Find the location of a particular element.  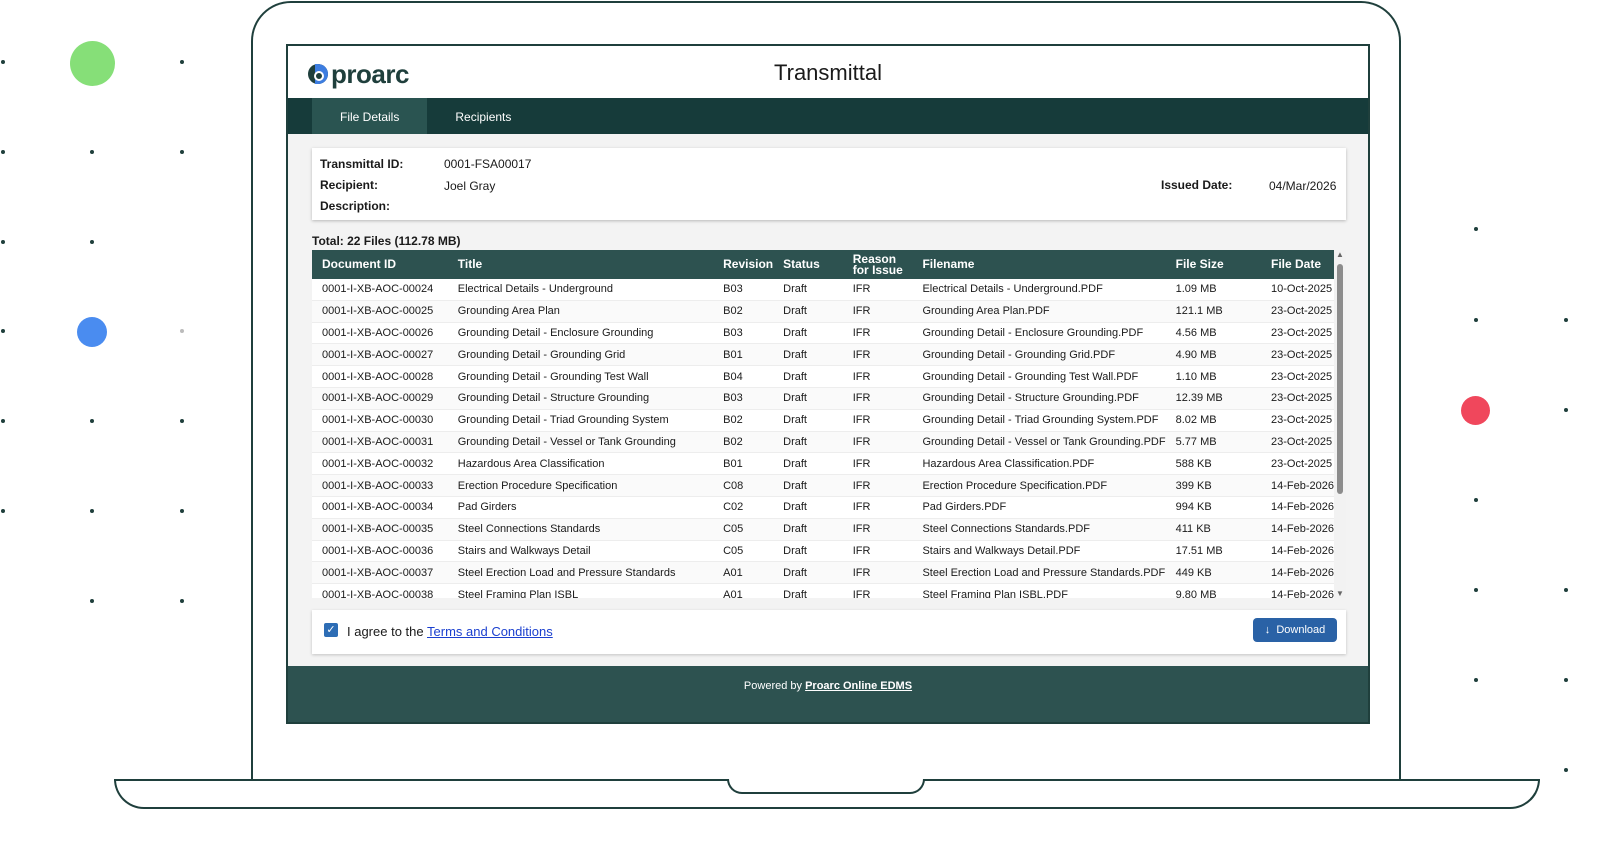

app-header: proarc Transmittal is located at coordinates (828, 72).